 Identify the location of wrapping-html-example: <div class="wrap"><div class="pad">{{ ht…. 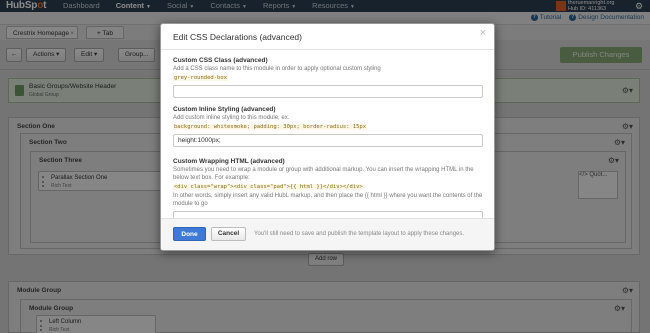
(268, 187).